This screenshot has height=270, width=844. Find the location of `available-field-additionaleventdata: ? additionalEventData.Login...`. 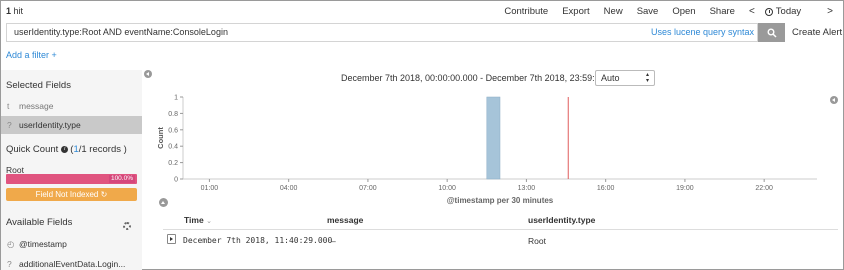

available-field-additionaleventdata: ? additionalEventData.Login... is located at coordinates (71, 262).